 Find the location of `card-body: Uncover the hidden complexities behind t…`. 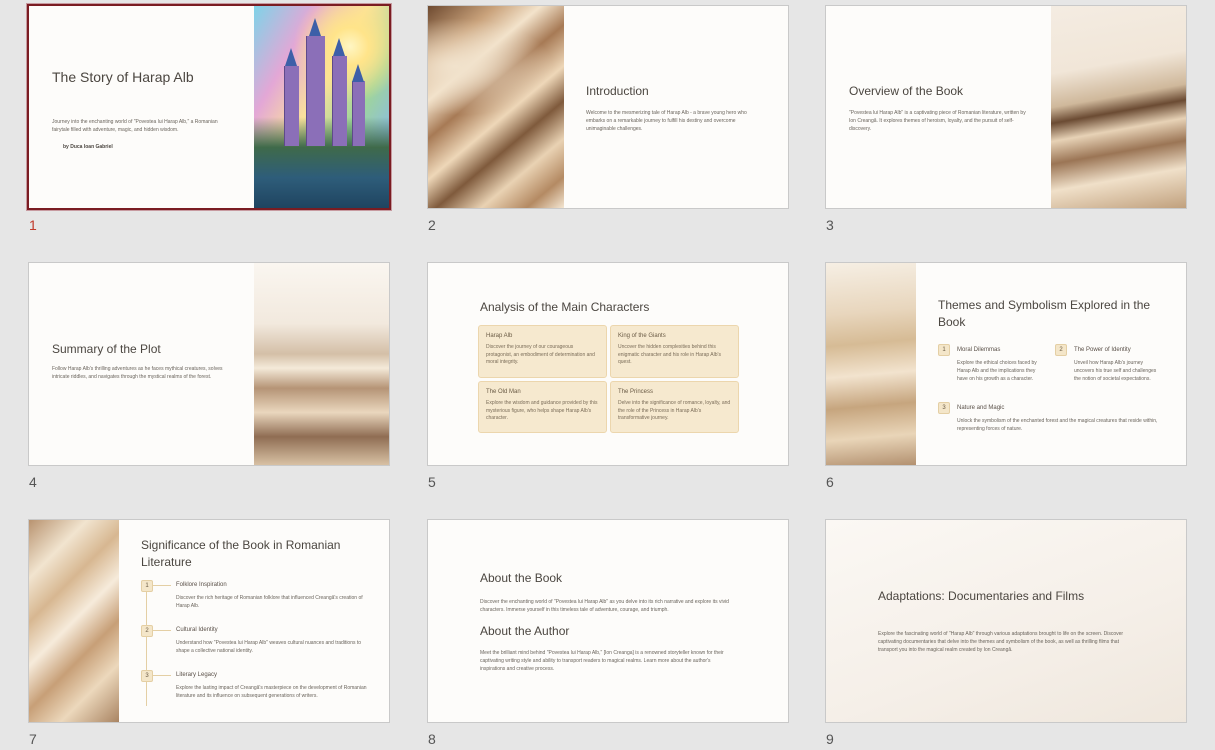

card-body: Uncover the hidden complexities behind t… is located at coordinates (669, 354).